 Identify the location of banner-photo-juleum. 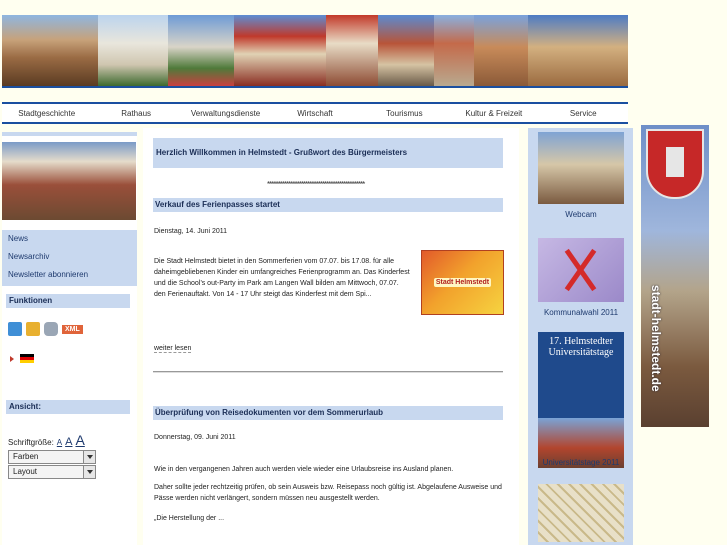
(280, 50).